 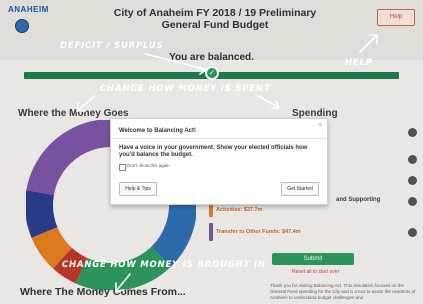 I want to click on arrow-to-spending-right, so click(x=268, y=101).